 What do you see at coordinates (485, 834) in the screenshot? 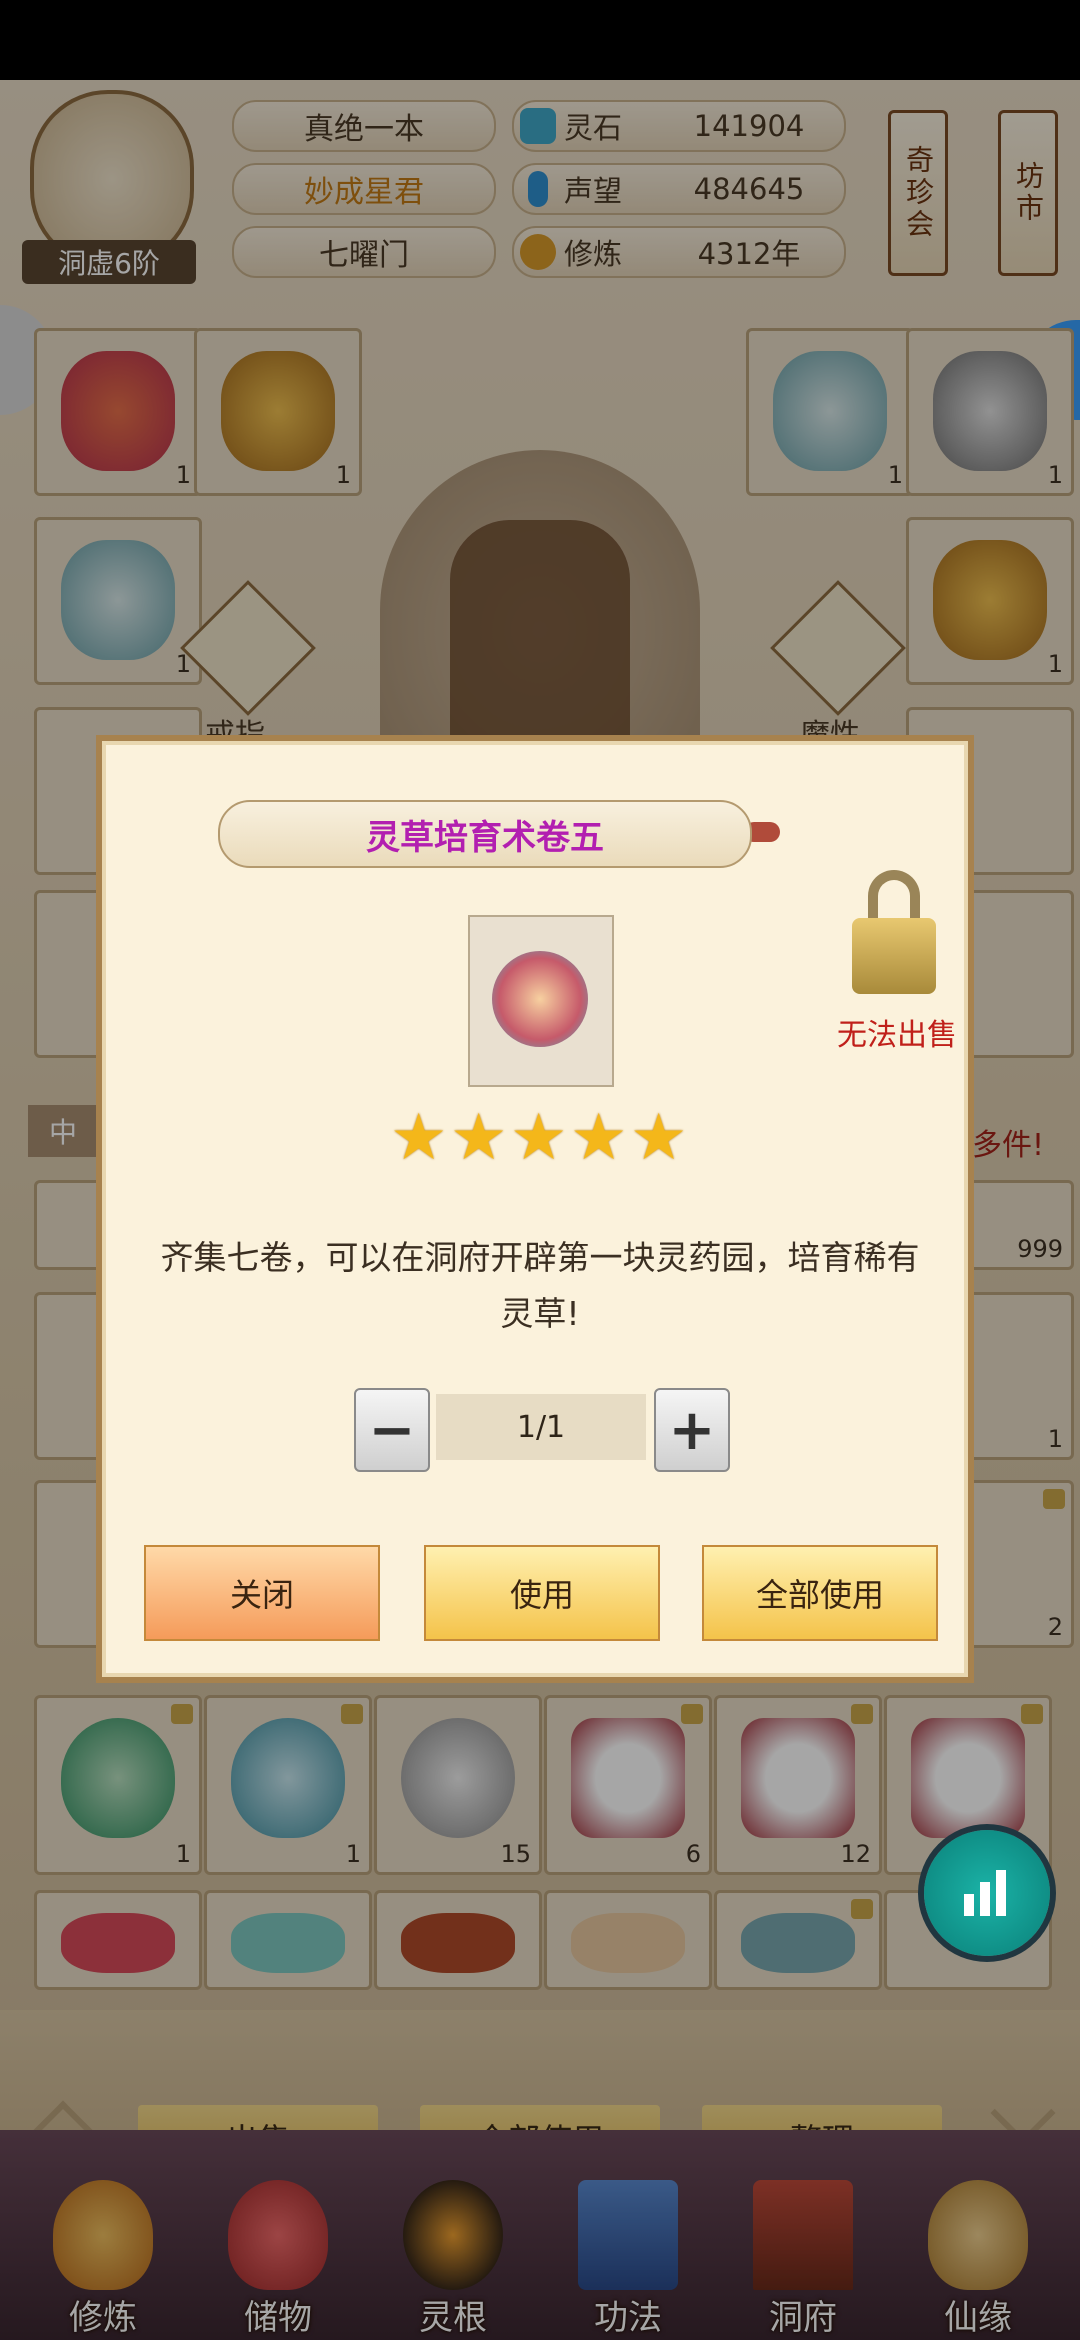
I see `dialog-title: 灵草培育术卷五` at bounding box center [485, 834].